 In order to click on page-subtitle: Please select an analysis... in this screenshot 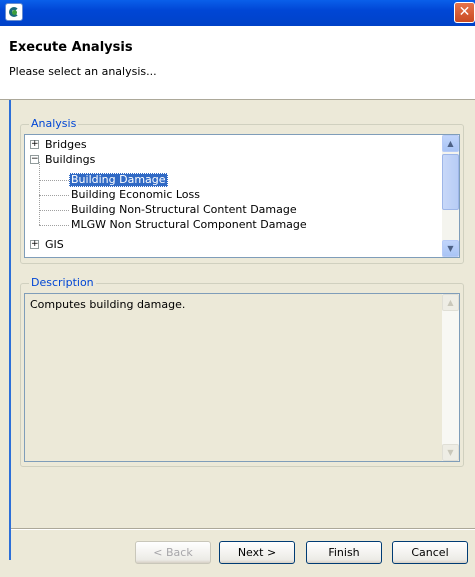, I will do `click(83, 71)`.